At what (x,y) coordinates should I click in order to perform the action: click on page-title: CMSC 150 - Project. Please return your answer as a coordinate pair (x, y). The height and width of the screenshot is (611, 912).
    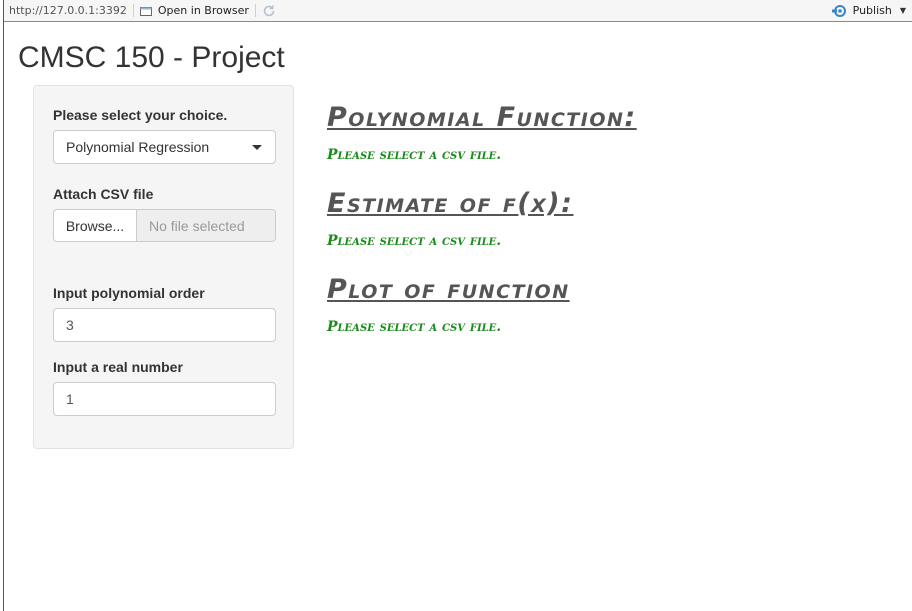
    Looking at the image, I should click on (151, 57).